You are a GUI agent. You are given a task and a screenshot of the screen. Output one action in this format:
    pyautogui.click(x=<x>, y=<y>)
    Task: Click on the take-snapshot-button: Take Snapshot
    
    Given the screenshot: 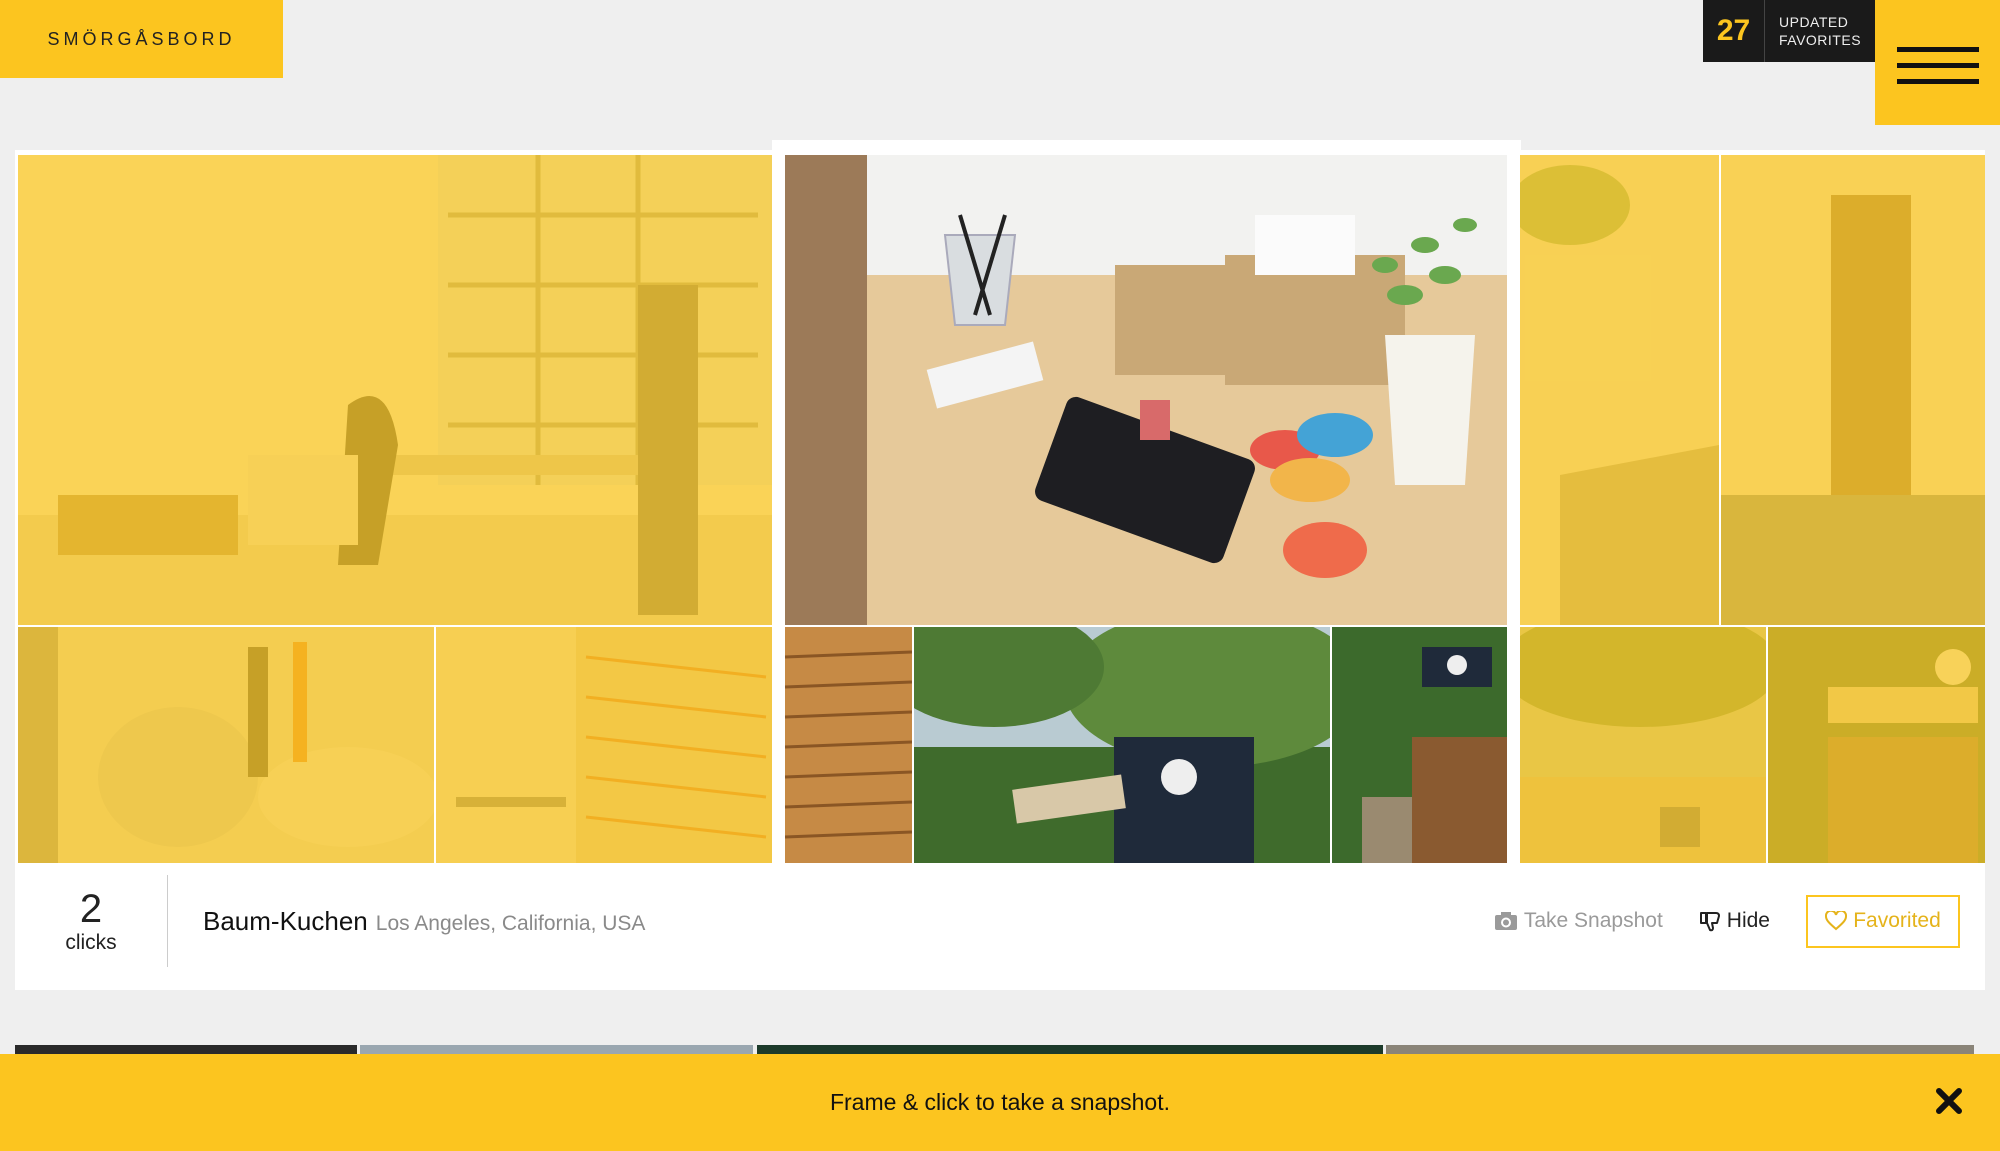 What is the action you would take?
    pyautogui.click(x=1578, y=921)
    